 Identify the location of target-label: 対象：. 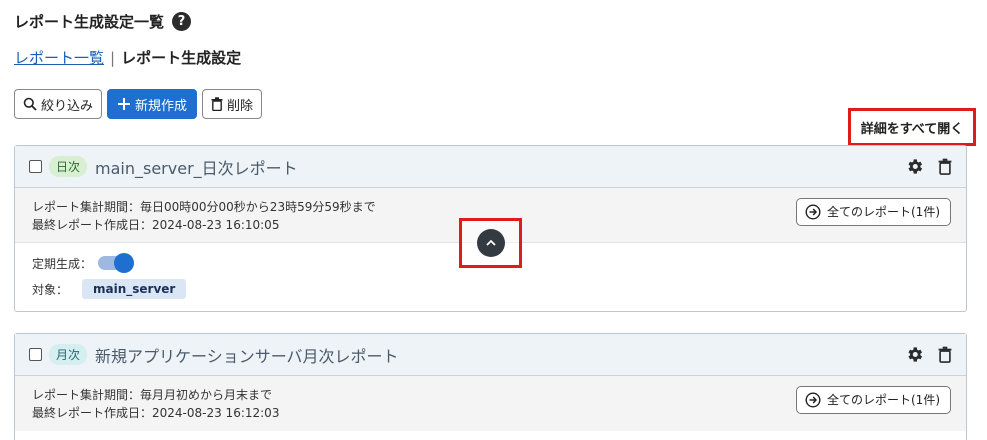
(50, 289).